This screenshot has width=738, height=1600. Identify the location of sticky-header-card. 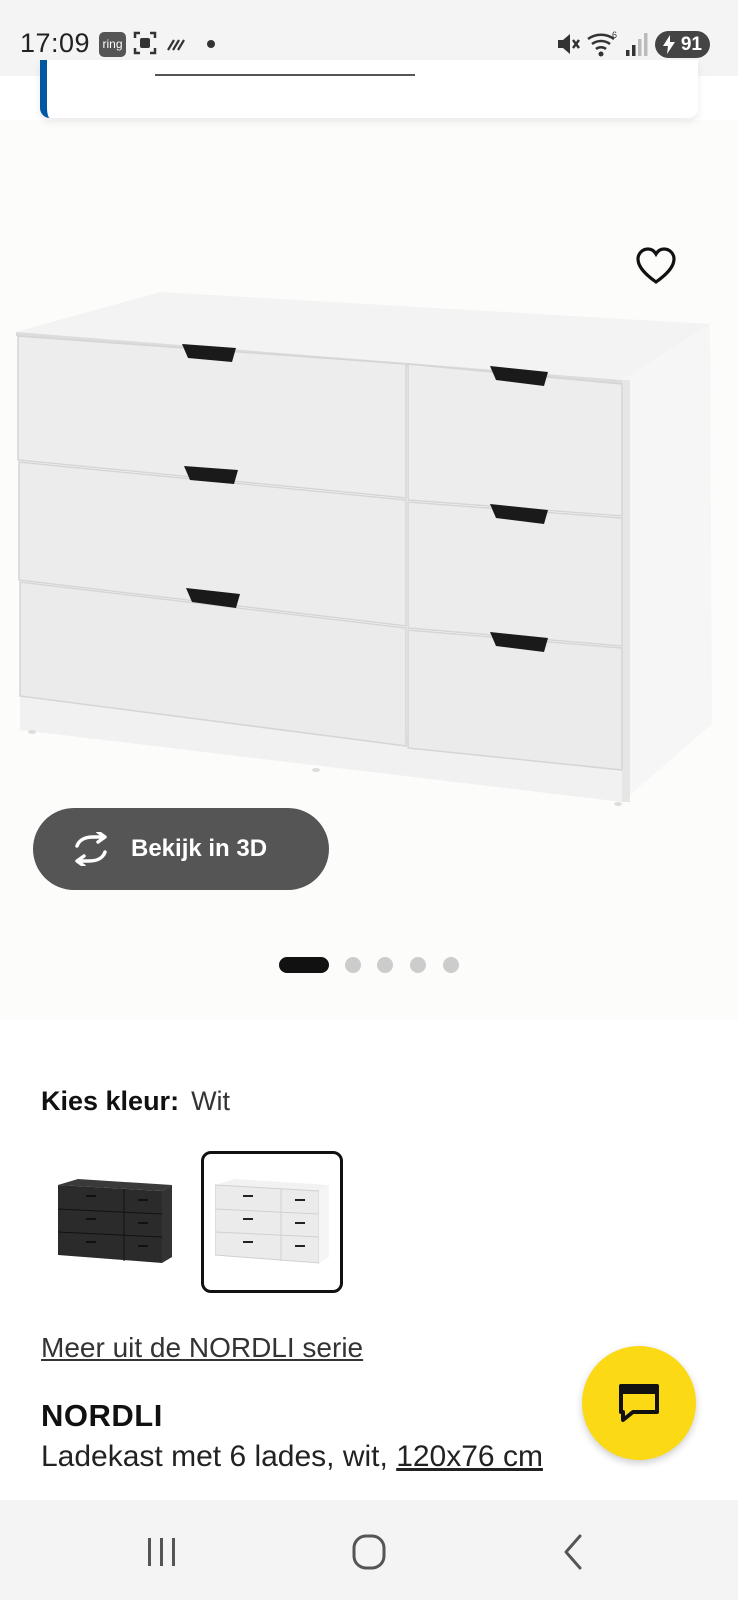
(369, 89).